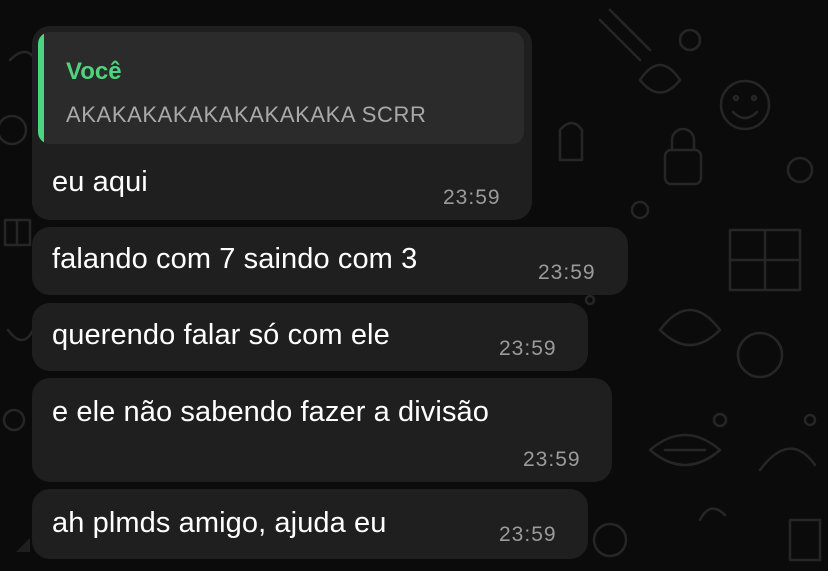 The width and height of the screenshot is (828, 571). Describe the element at coordinates (322, 430) in the screenshot. I see `message-bubble: e ele não sabendo fazer a divisão 23:59` at that location.